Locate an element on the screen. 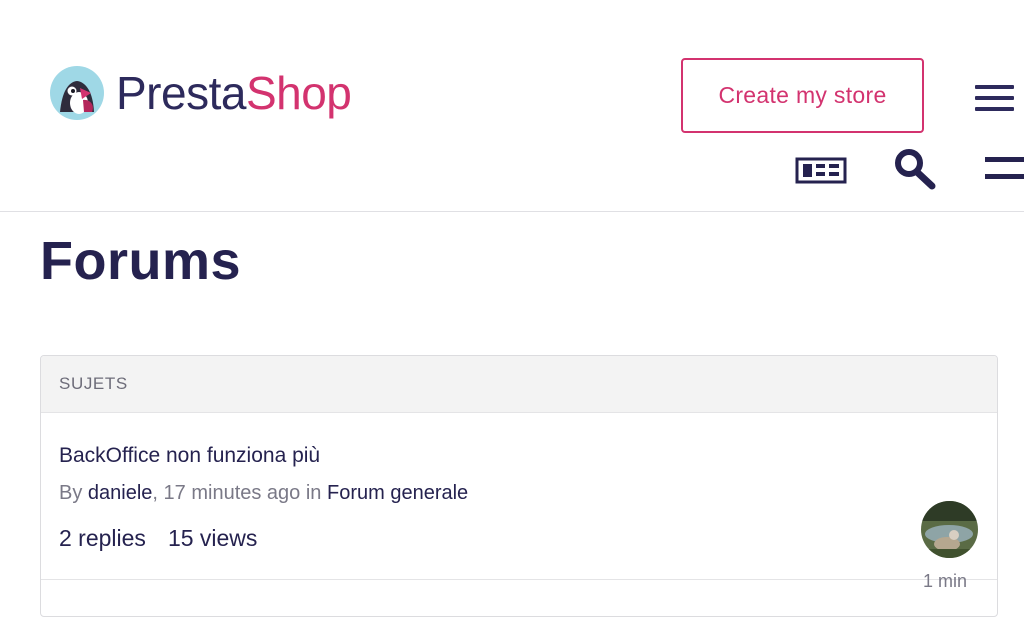 The image size is (1024, 617). page-title: Forums is located at coordinates (141, 261).